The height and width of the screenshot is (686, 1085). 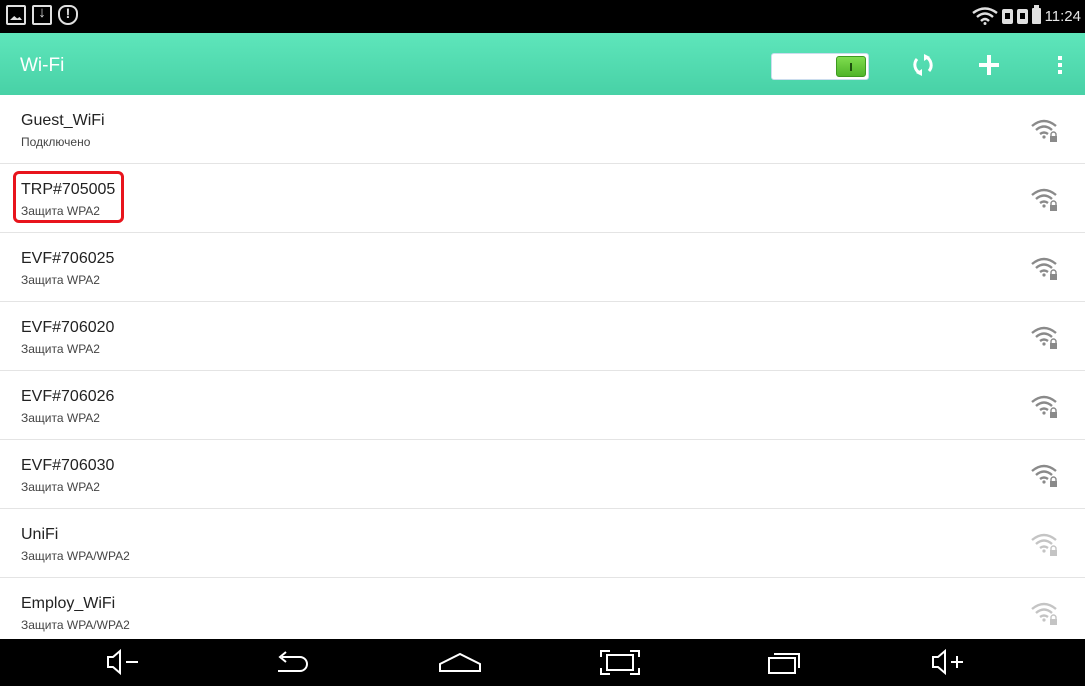 What do you see at coordinates (984, 16) in the screenshot?
I see `wifi-signal-icon` at bounding box center [984, 16].